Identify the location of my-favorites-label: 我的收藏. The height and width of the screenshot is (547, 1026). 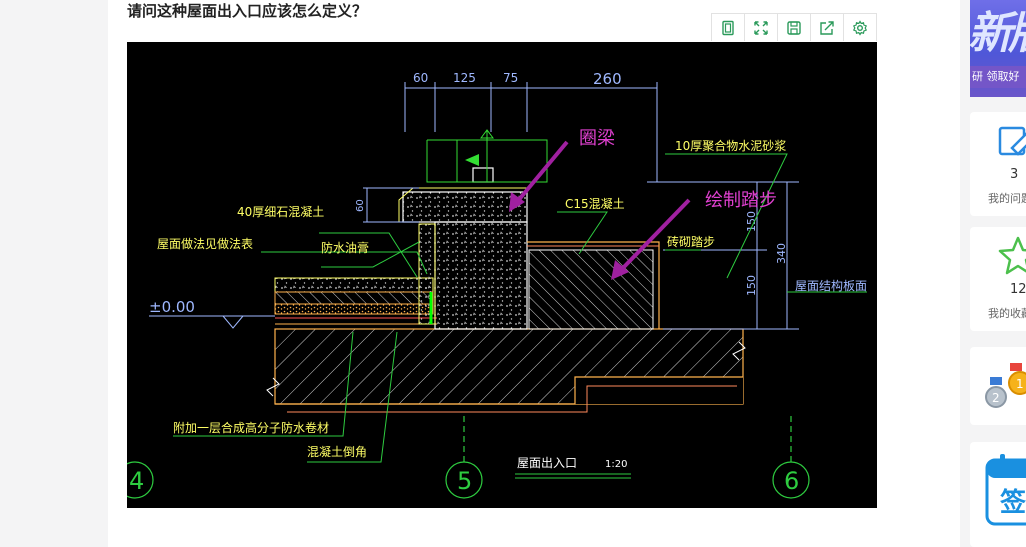
(1007, 313).